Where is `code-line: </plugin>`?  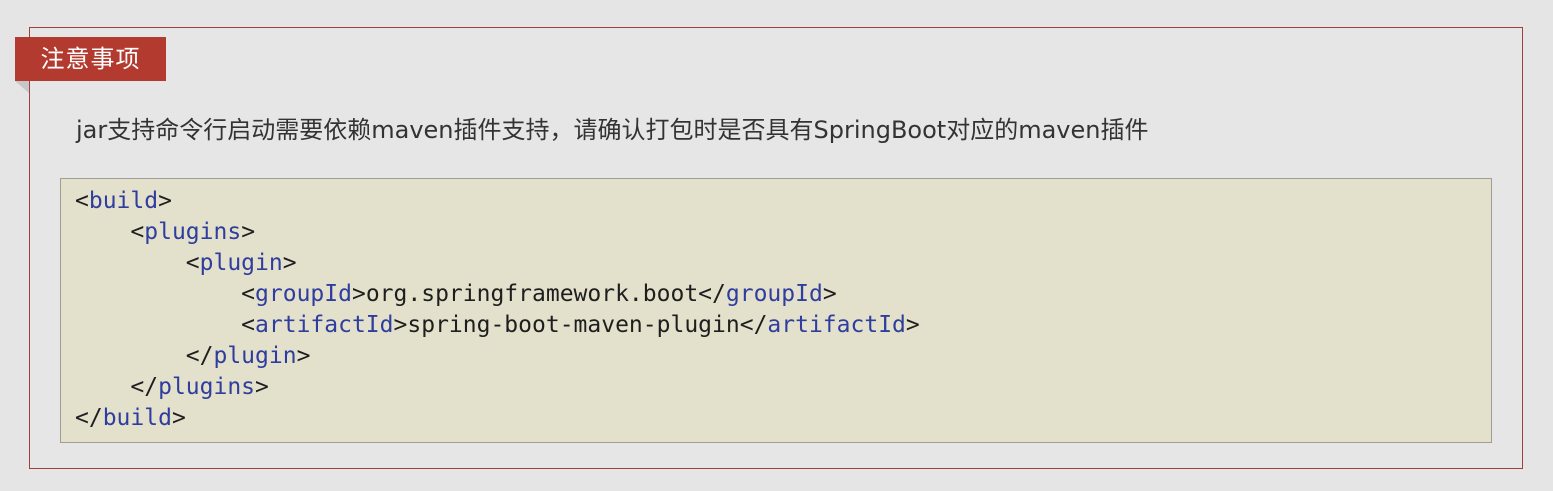
code-line: </plugin> is located at coordinates (248, 356).